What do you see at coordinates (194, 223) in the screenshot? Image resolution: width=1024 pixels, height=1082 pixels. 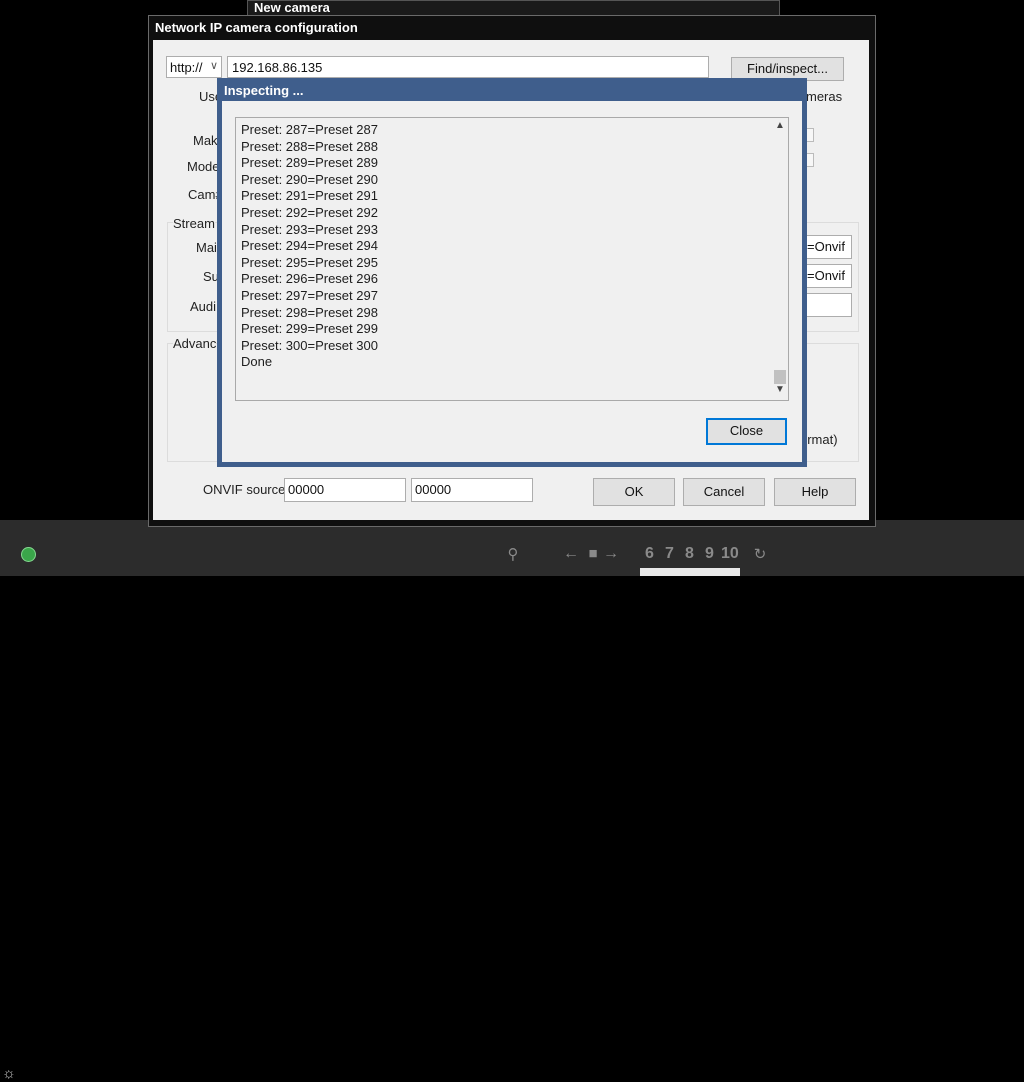 I see `stream-label: Stream` at bounding box center [194, 223].